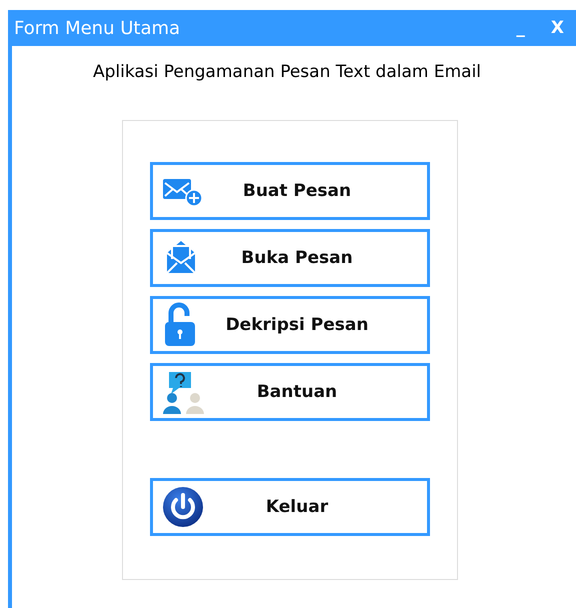  What do you see at coordinates (290, 392) in the screenshot?
I see `menu-button: Bantuan` at bounding box center [290, 392].